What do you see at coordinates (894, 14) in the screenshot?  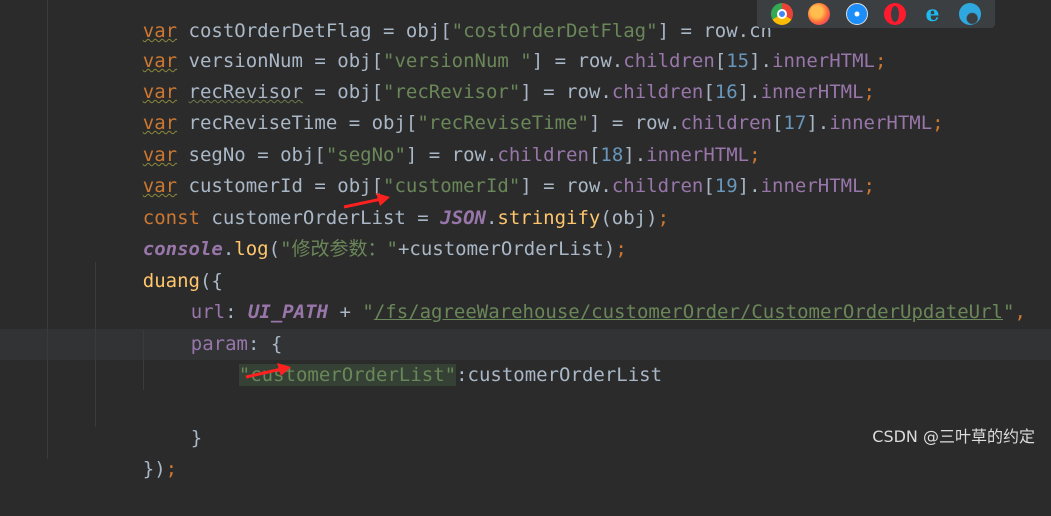 I see `opera-icon` at bounding box center [894, 14].